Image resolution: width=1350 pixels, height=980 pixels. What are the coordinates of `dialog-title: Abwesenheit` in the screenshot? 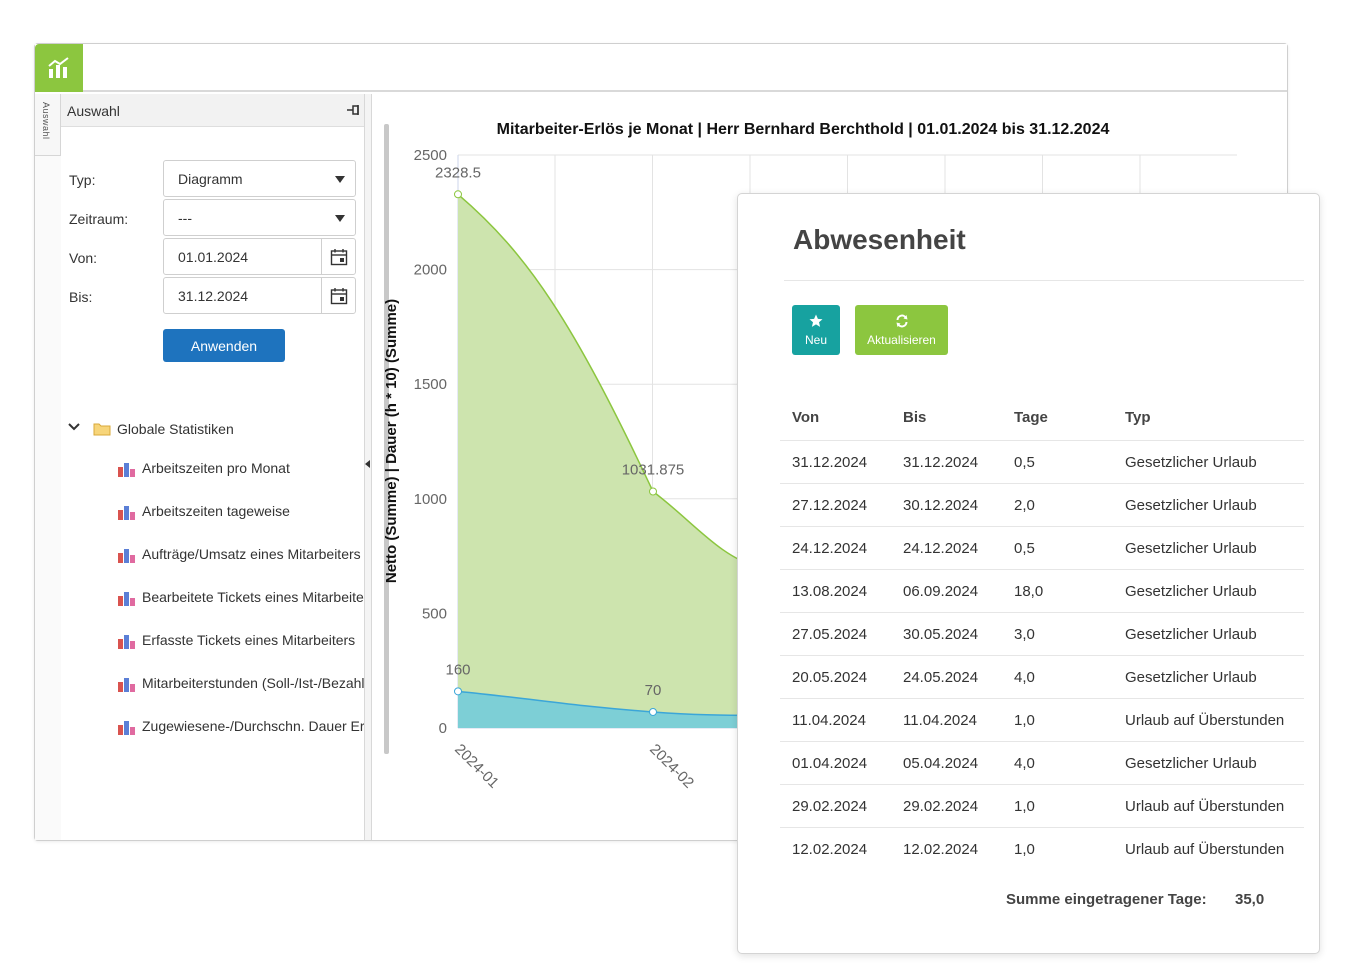 It's located at (879, 239).